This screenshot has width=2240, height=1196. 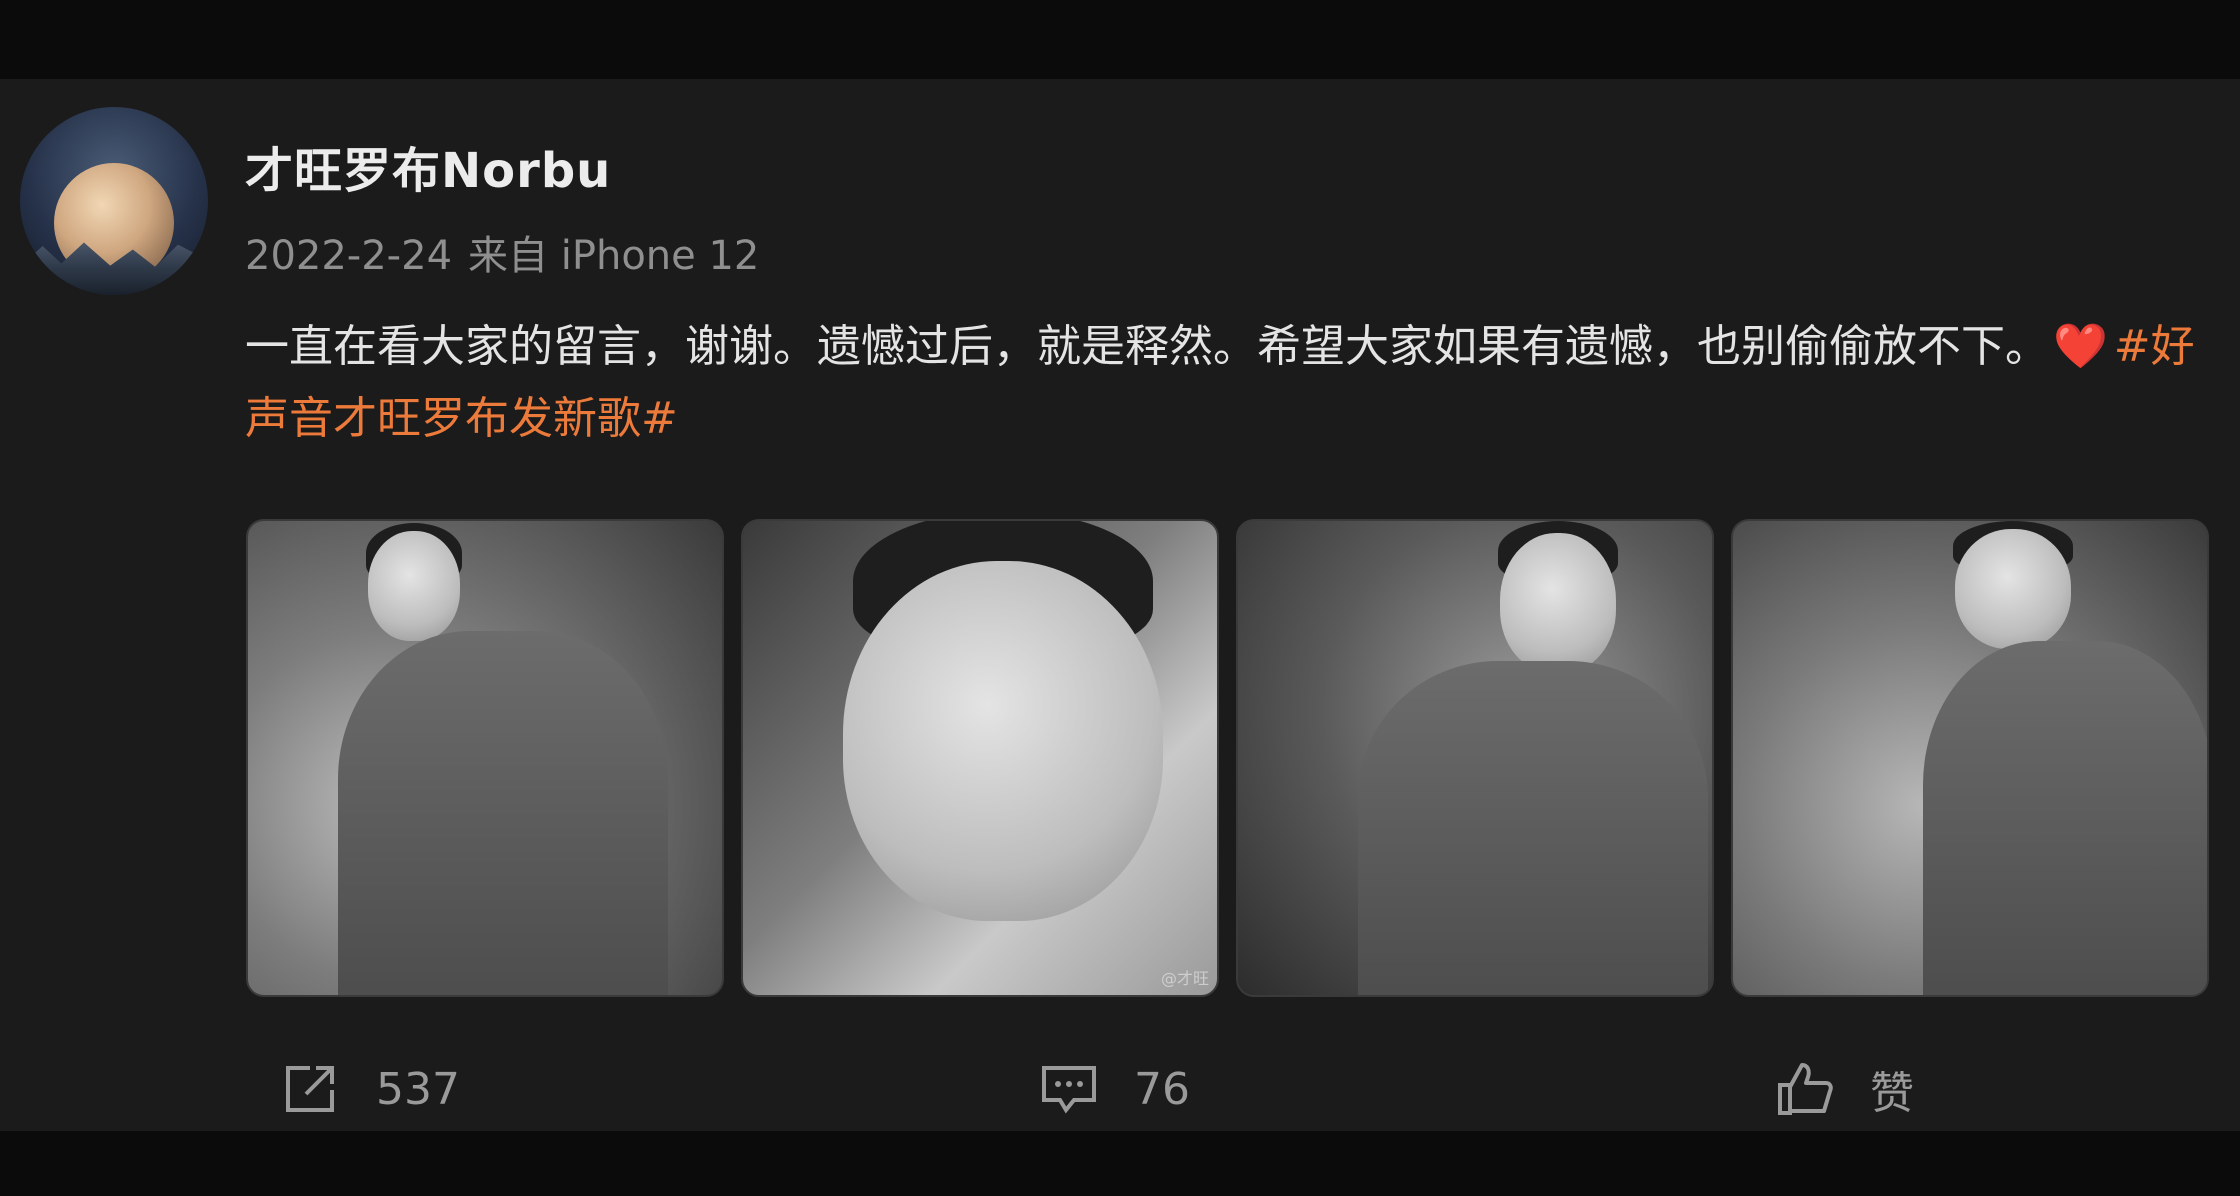 I want to click on comment-icon, so click(x=1069, y=1090).